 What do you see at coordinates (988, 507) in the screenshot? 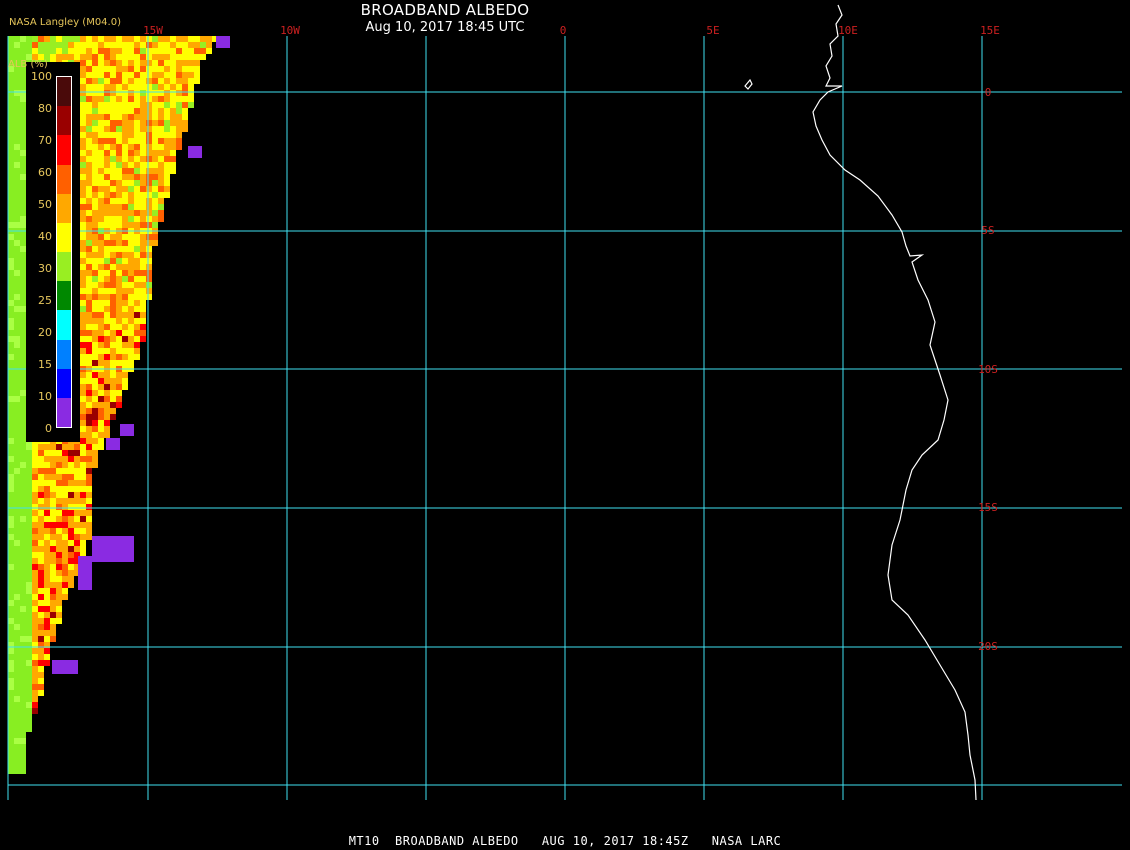
I see `latitude-label: 15S` at bounding box center [988, 507].